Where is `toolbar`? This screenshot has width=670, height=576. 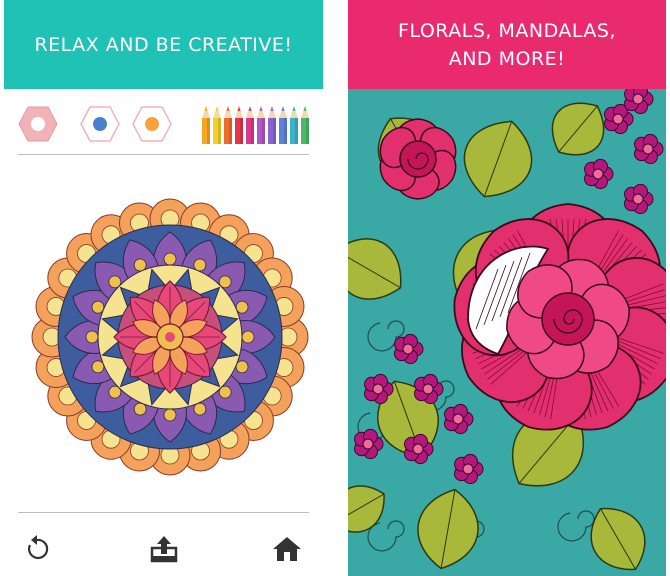 toolbar is located at coordinates (163, 123).